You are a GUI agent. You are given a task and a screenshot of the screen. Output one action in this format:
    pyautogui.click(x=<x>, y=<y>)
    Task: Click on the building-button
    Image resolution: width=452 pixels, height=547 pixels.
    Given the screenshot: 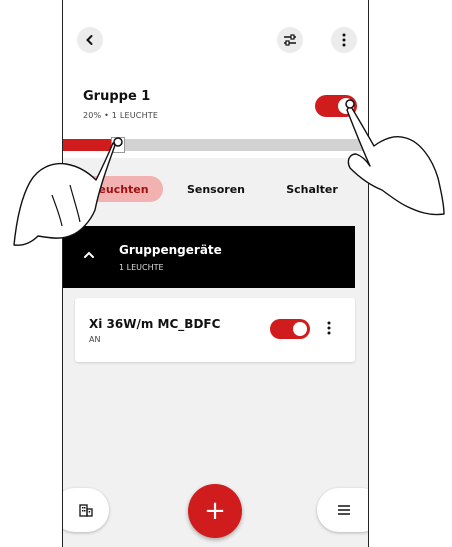 What is the action you would take?
    pyautogui.click(x=86, y=510)
    